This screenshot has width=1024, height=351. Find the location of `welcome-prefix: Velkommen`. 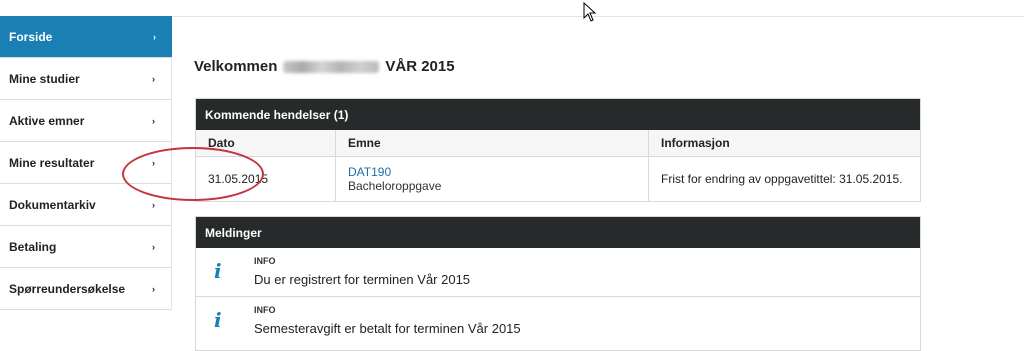

welcome-prefix: Velkommen is located at coordinates (236, 66).